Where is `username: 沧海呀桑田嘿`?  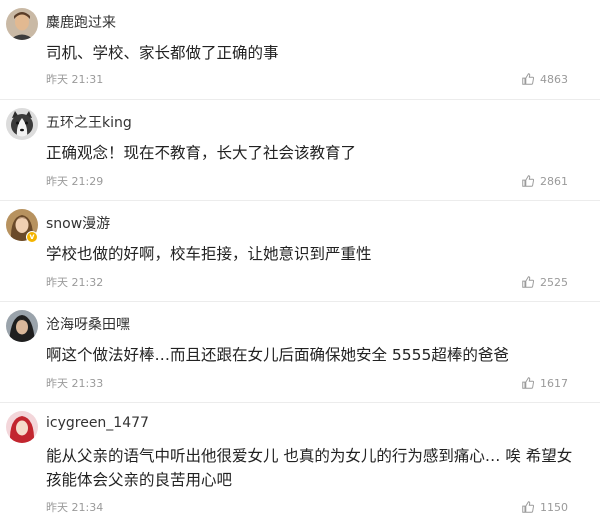 username: 沧海呀桑田嘿 is located at coordinates (88, 324).